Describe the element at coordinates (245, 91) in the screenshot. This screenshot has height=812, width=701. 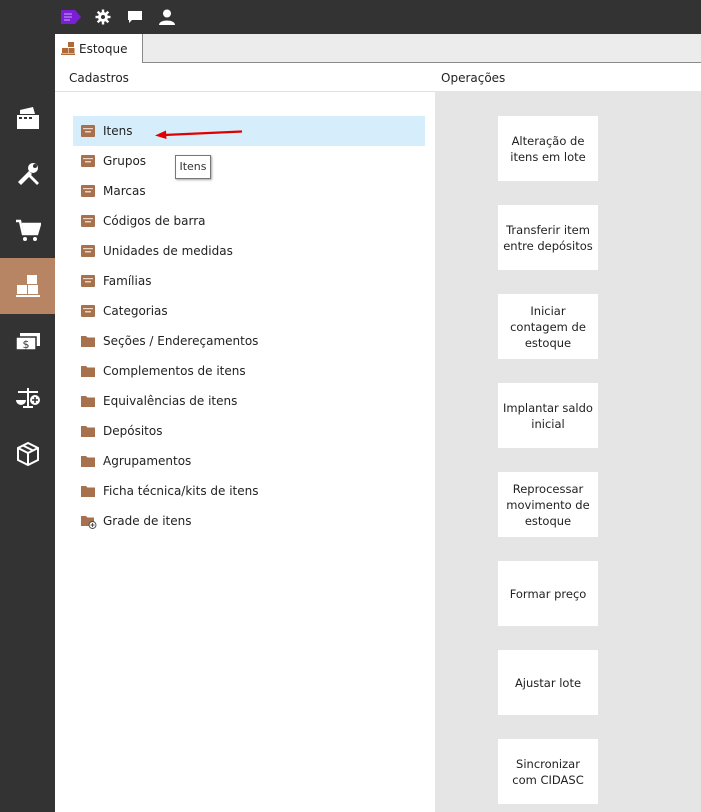
I see `divider` at that location.